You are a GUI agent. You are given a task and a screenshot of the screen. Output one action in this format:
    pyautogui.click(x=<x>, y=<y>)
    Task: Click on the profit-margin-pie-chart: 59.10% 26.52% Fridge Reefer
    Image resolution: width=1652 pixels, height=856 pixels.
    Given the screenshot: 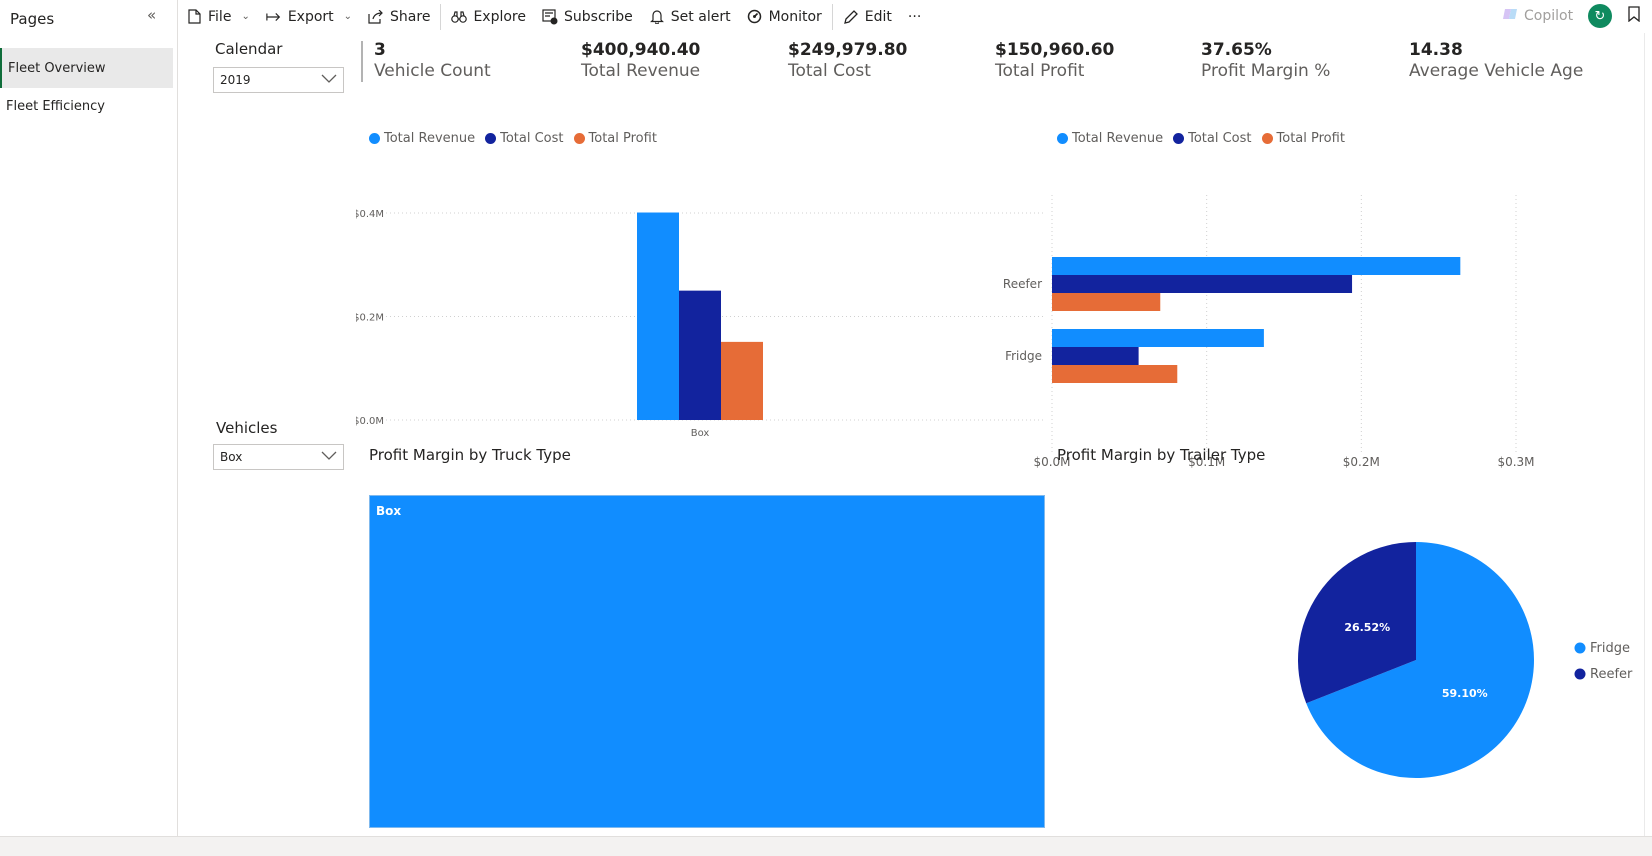 What is the action you would take?
    pyautogui.click(x=1465, y=660)
    